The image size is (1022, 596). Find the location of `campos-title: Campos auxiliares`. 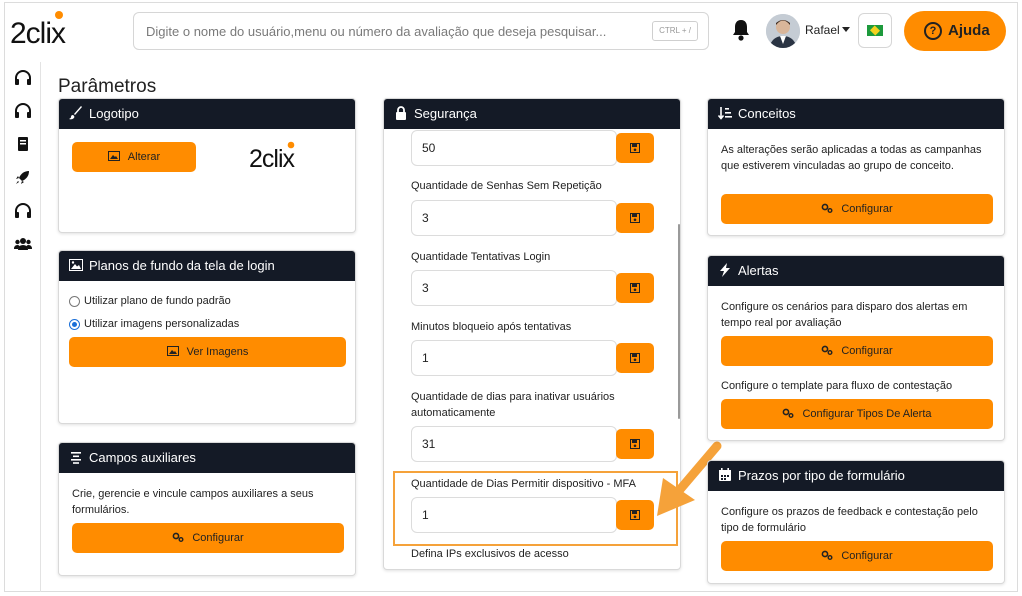

campos-title: Campos auxiliares is located at coordinates (142, 457).